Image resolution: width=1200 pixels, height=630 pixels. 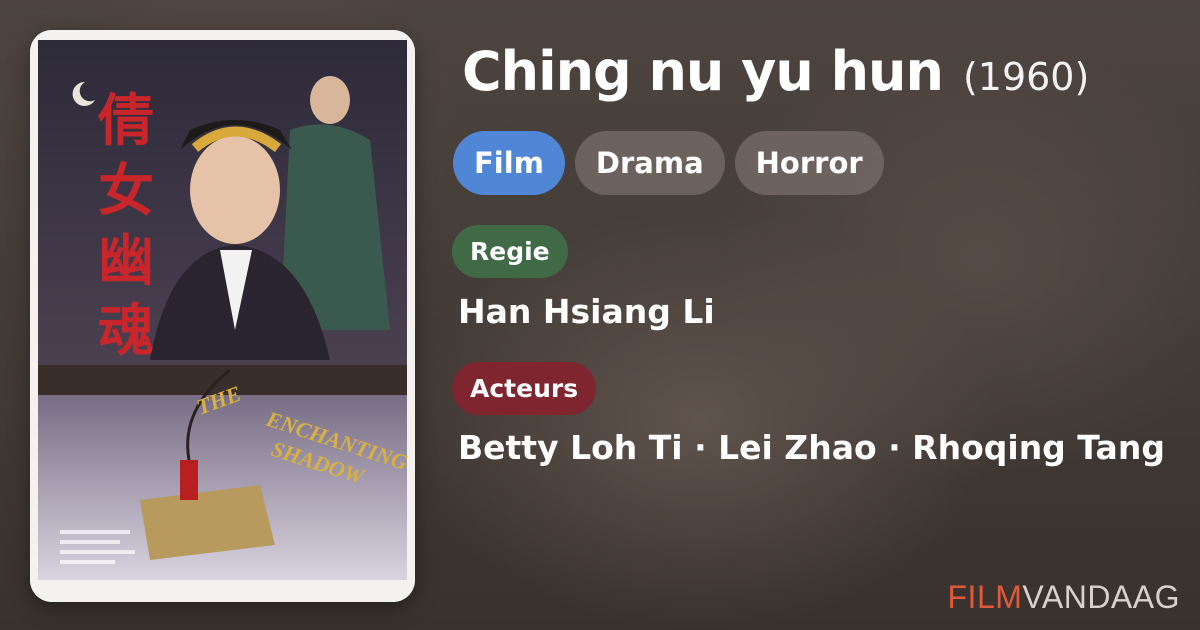 What do you see at coordinates (1026, 77) in the screenshot?
I see `movie-year: (1960)` at bounding box center [1026, 77].